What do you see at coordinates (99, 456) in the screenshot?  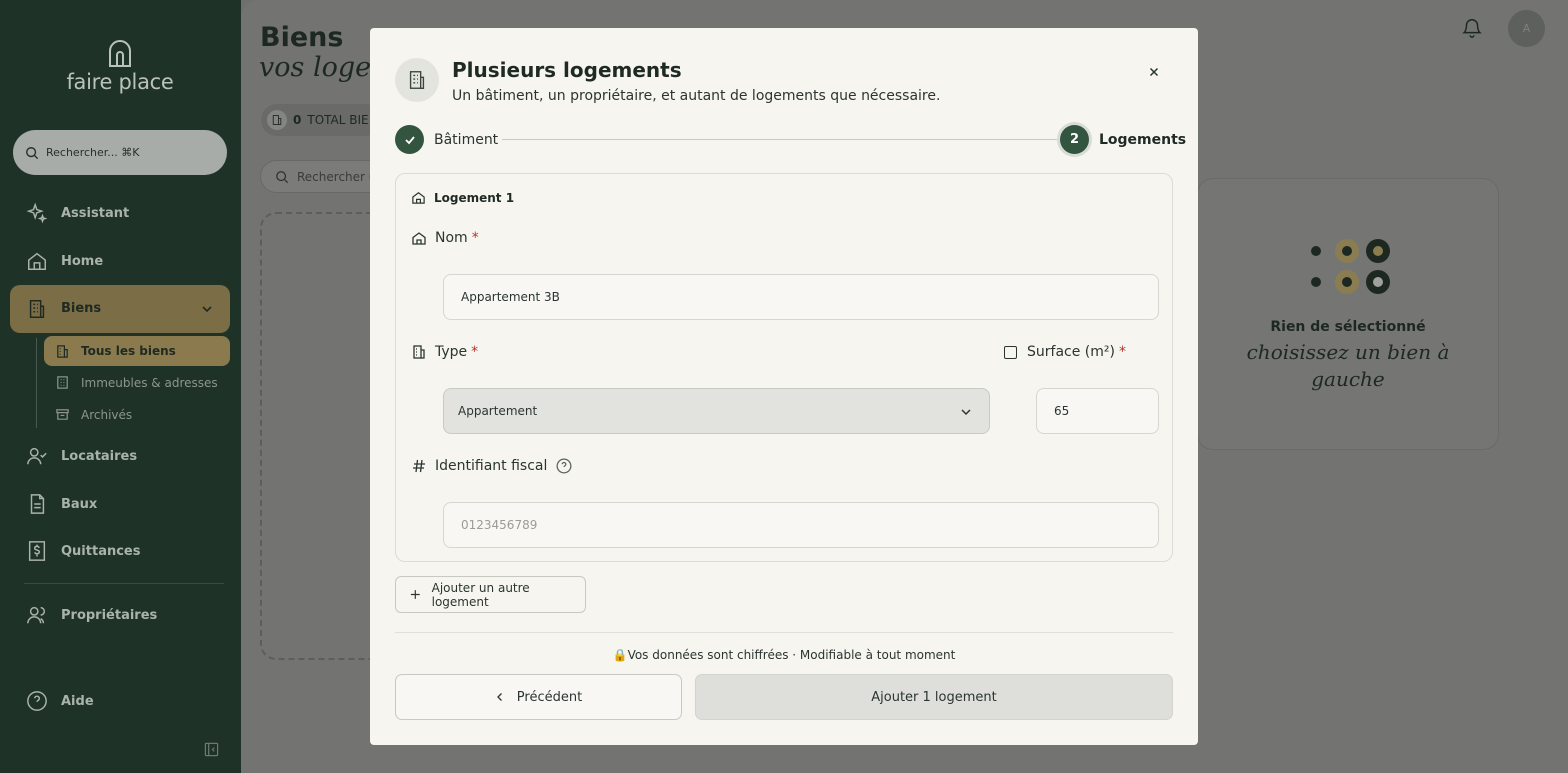 I see `sidebar-item-label: Locataires` at bounding box center [99, 456].